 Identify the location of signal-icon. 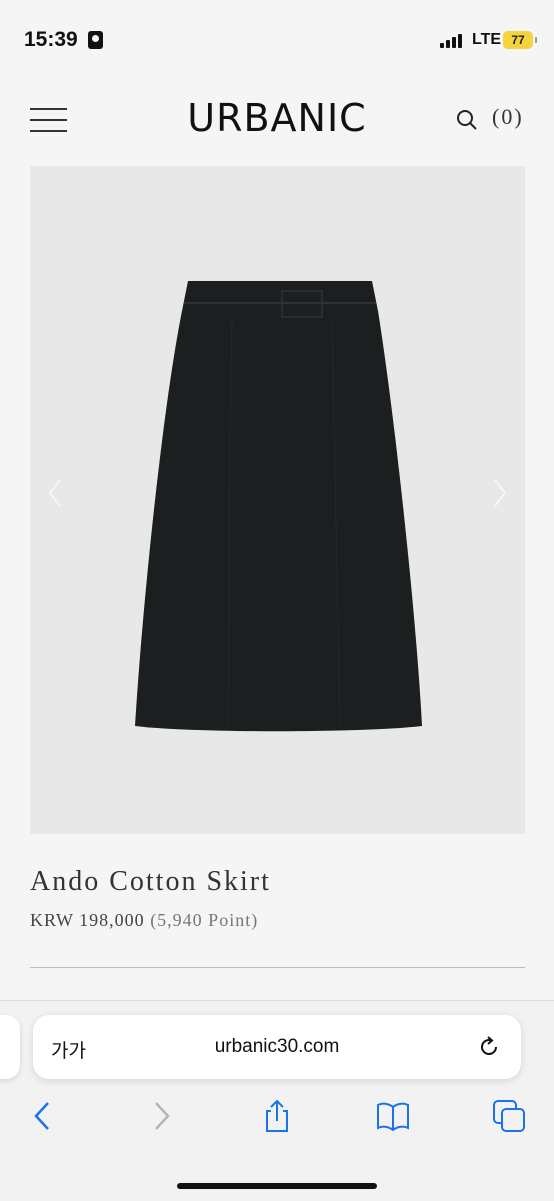
(453, 41).